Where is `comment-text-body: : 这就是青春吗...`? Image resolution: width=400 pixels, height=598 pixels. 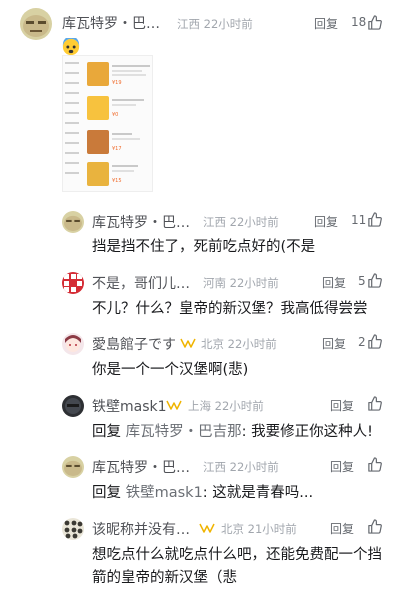
comment-text-body: : 这就是青春吗... is located at coordinates (258, 493).